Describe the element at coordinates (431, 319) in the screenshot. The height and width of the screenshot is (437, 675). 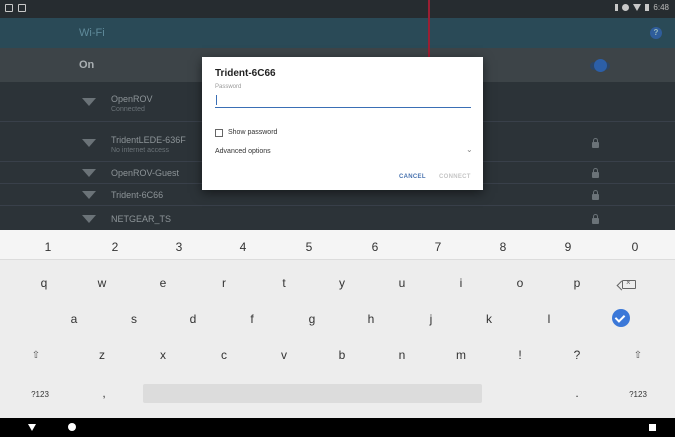
I see `key-j: j` at that location.